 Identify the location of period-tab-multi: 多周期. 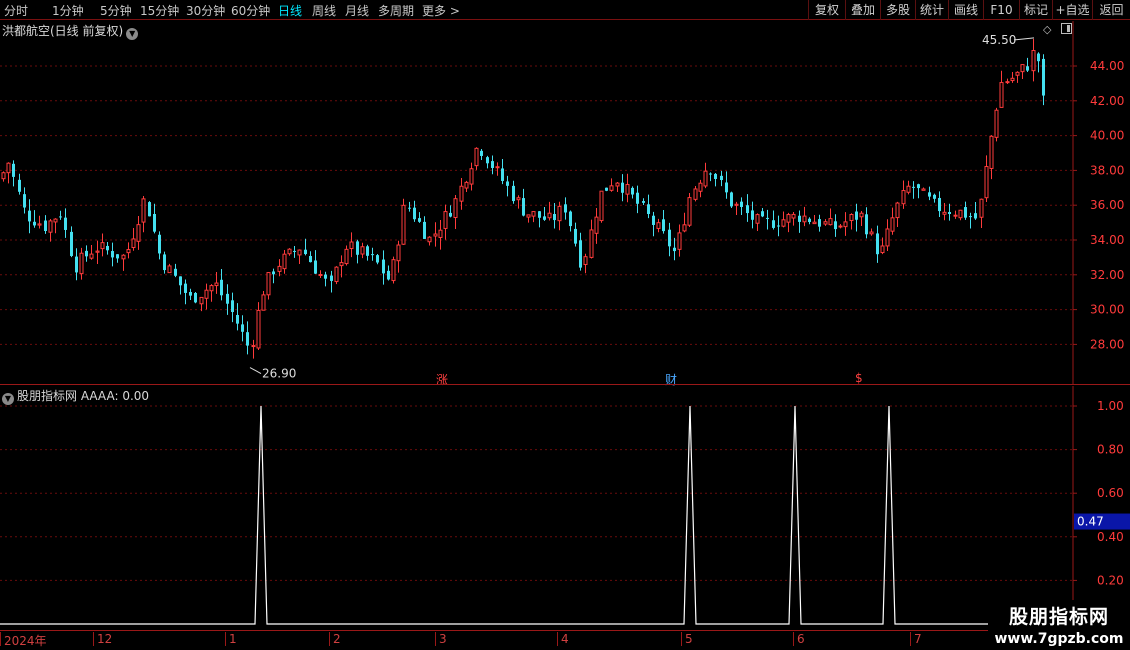
(396, 10).